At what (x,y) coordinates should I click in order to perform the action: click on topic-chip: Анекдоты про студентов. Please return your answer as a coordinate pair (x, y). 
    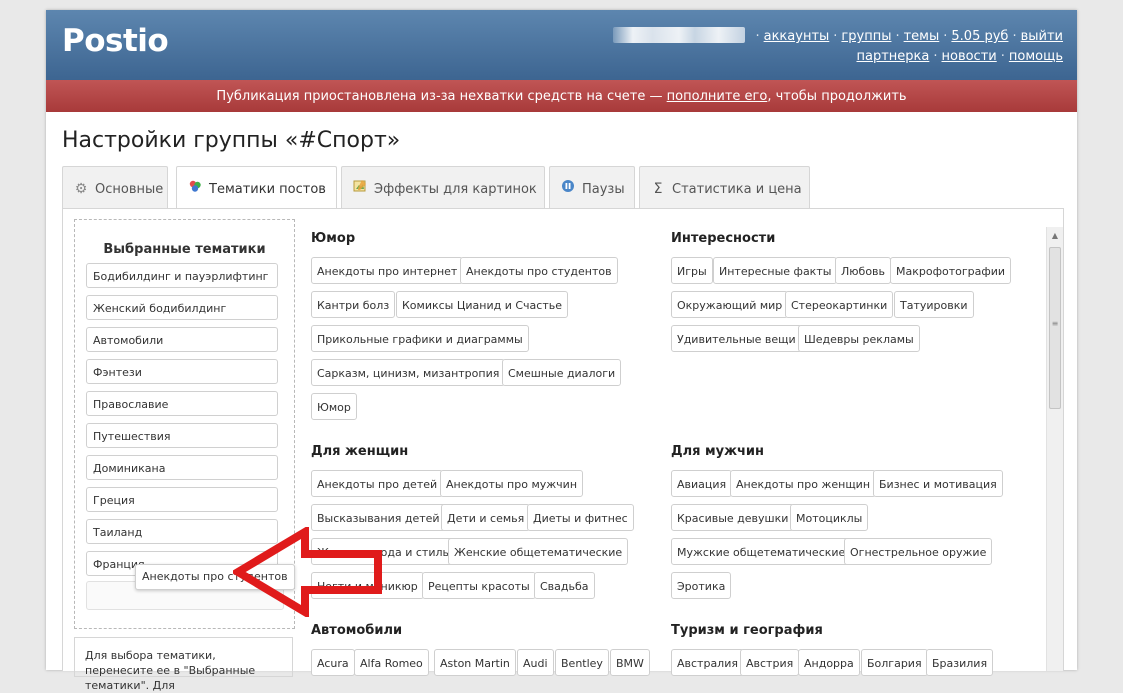
    Looking at the image, I should click on (539, 270).